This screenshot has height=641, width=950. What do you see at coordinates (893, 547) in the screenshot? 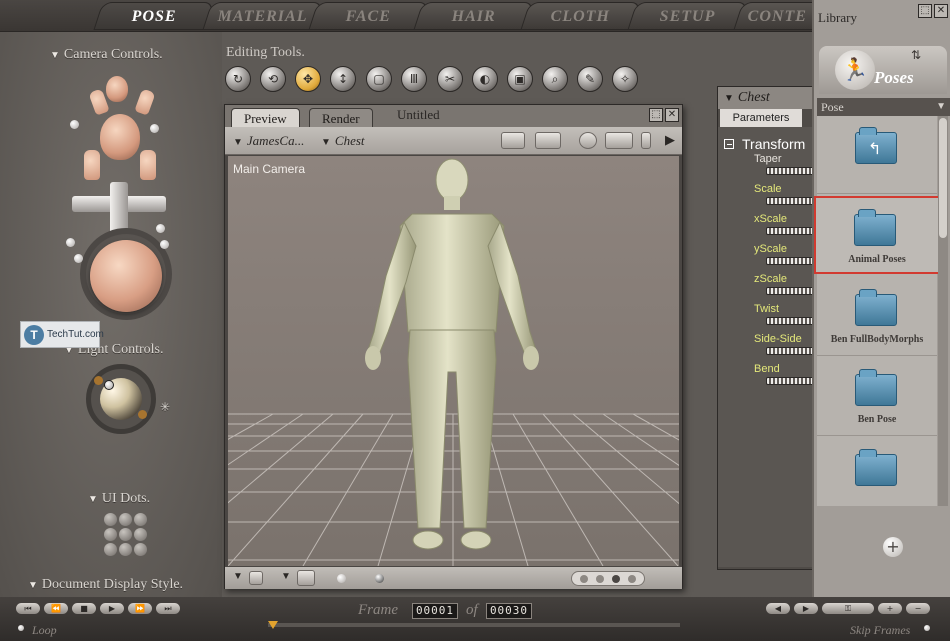
I see `add-to-library-icon: +` at bounding box center [893, 547].